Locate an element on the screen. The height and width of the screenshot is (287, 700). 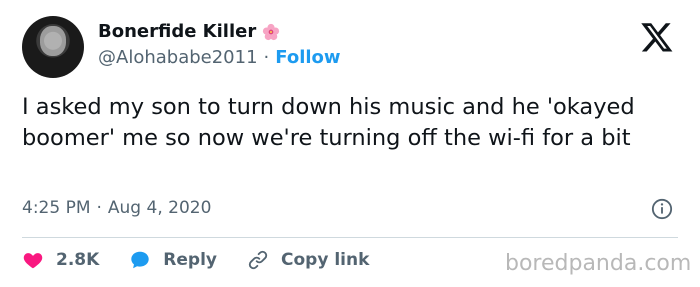
like-count: 2.8K is located at coordinates (78, 260).